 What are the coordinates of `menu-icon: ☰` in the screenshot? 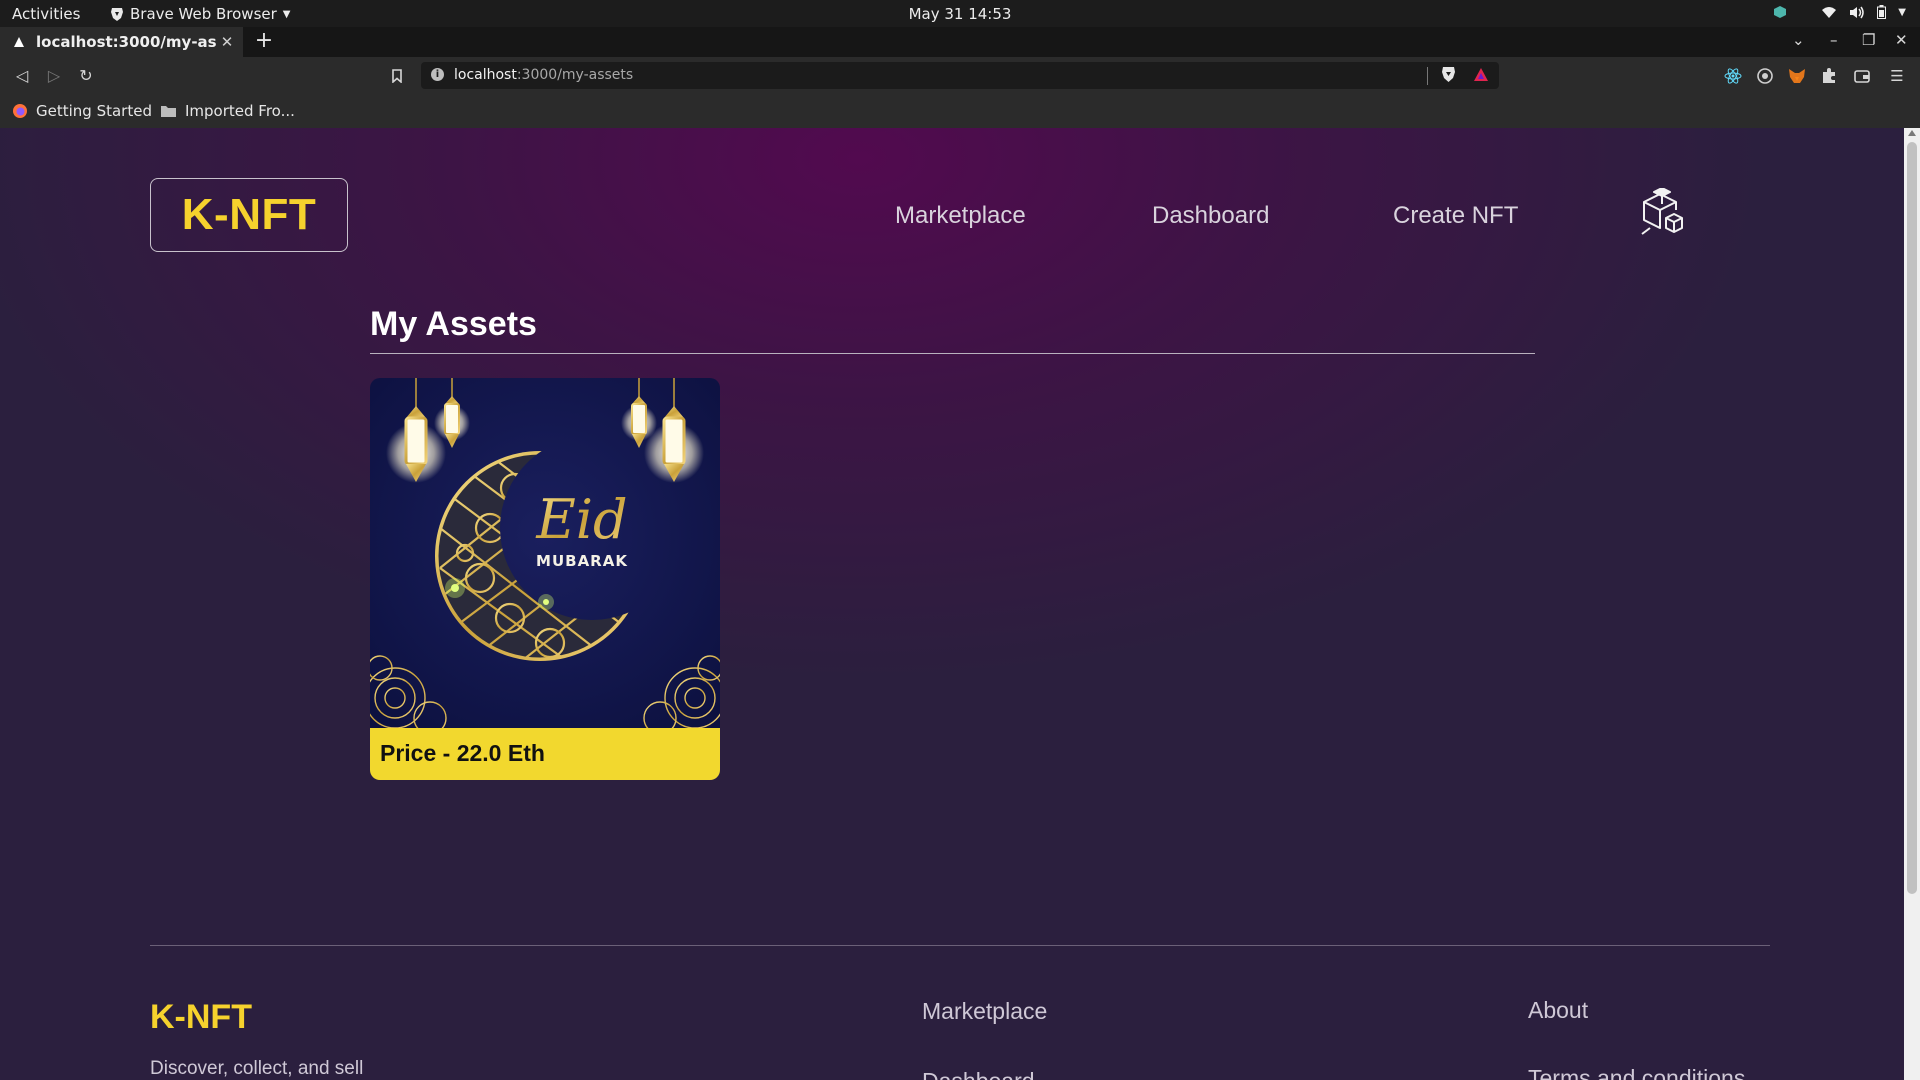 It's located at (1897, 76).